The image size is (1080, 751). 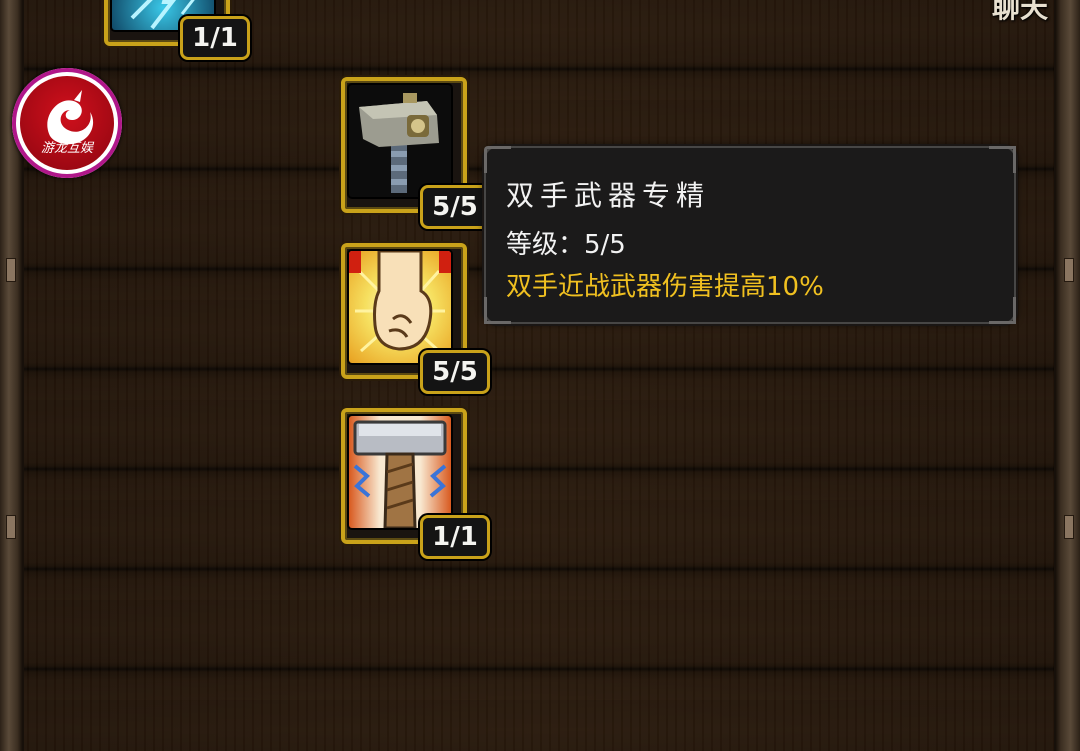 What do you see at coordinates (67, 123) in the screenshot?
I see `watermark-logo: 游龙互娱` at bounding box center [67, 123].